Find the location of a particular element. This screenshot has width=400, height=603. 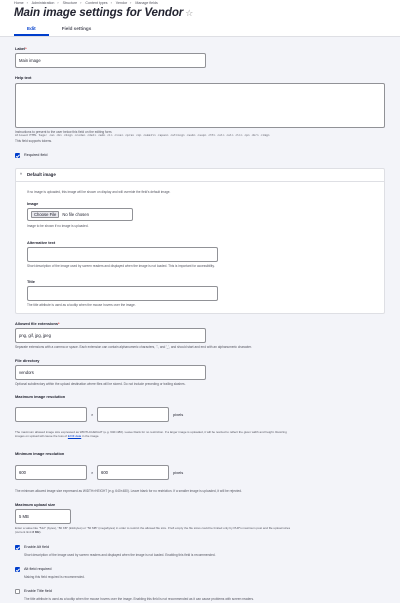

alt-required-label: Alt field required is located at coordinates (38, 569).